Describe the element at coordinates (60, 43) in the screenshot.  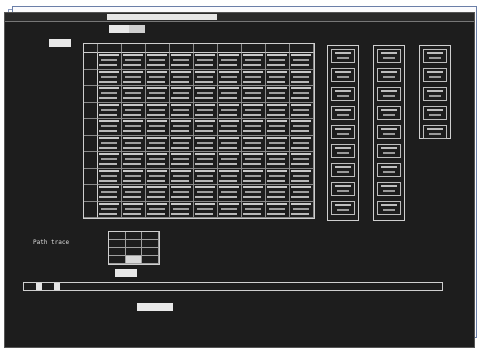
I see `sonet-field` at that location.